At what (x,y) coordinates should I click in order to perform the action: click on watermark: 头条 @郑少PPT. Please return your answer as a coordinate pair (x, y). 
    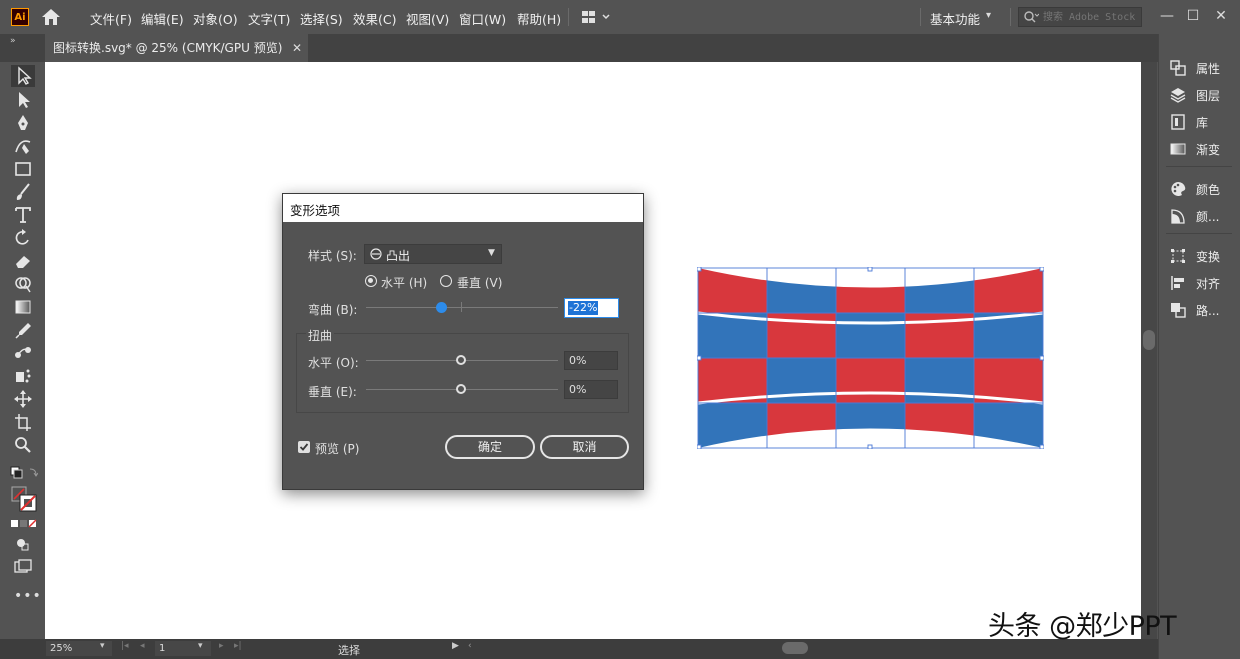
    Looking at the image, I should click on (1082, 626).